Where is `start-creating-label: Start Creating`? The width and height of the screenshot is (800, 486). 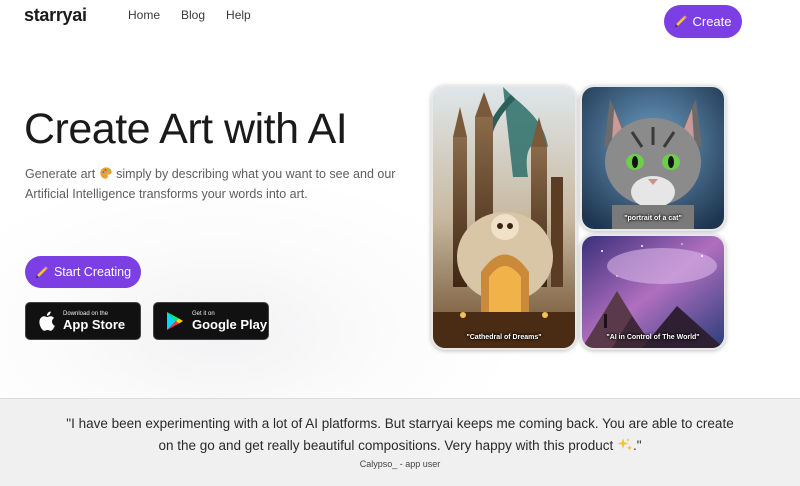
start-creating-label: Start Creating is located at coordinates (92, 272).